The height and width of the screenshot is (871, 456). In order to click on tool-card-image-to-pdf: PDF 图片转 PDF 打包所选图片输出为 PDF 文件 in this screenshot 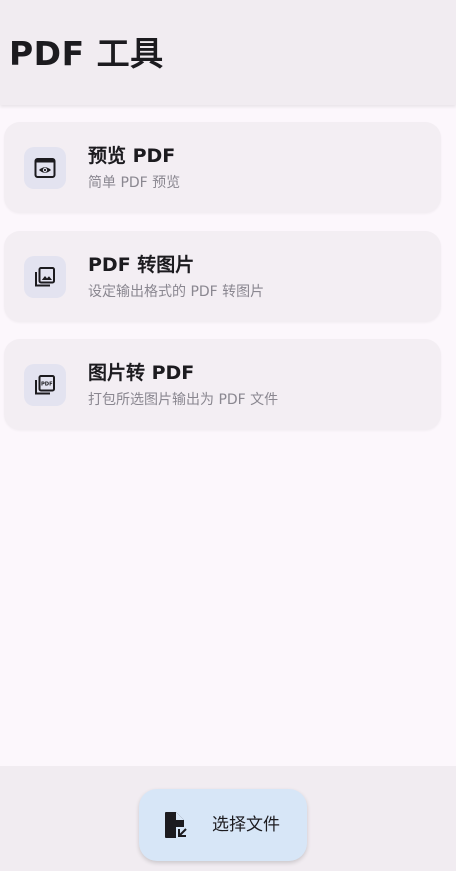, I will do `click(222, 384)`.